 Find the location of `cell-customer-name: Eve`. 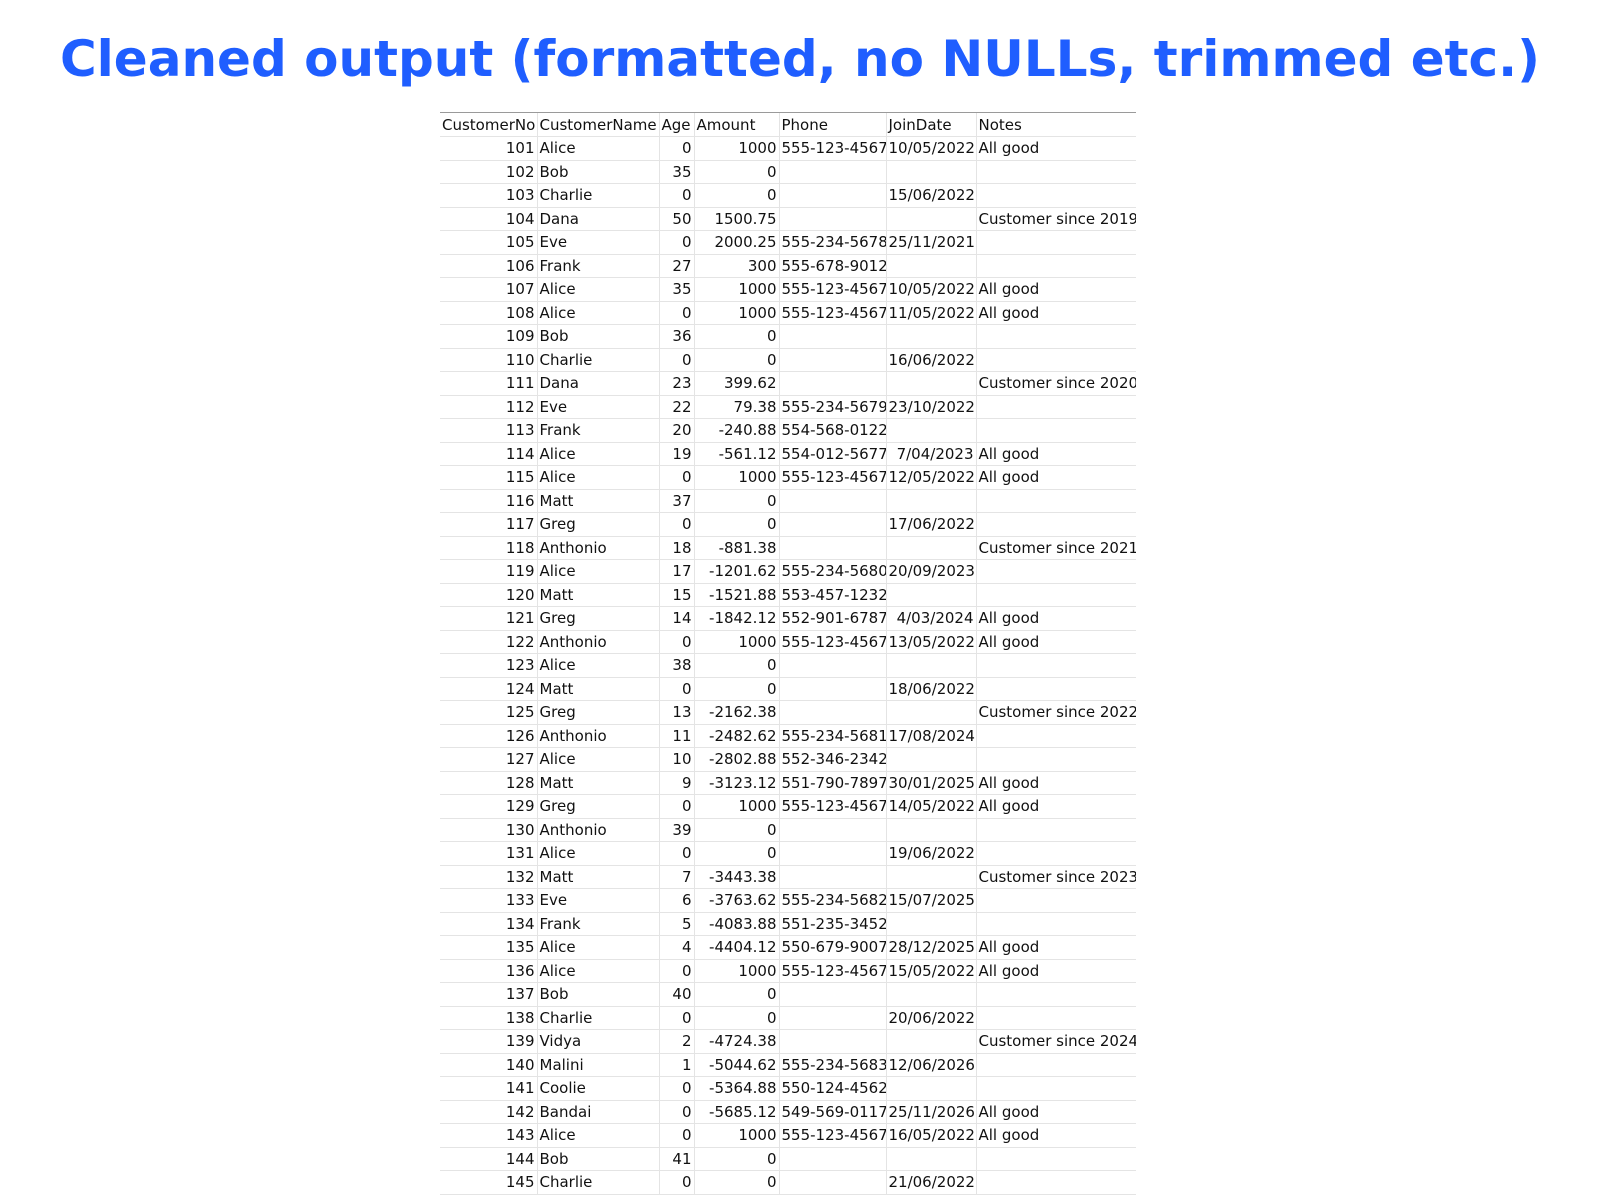

cell-customer-name: Eve is located at coordinates (598, 242).